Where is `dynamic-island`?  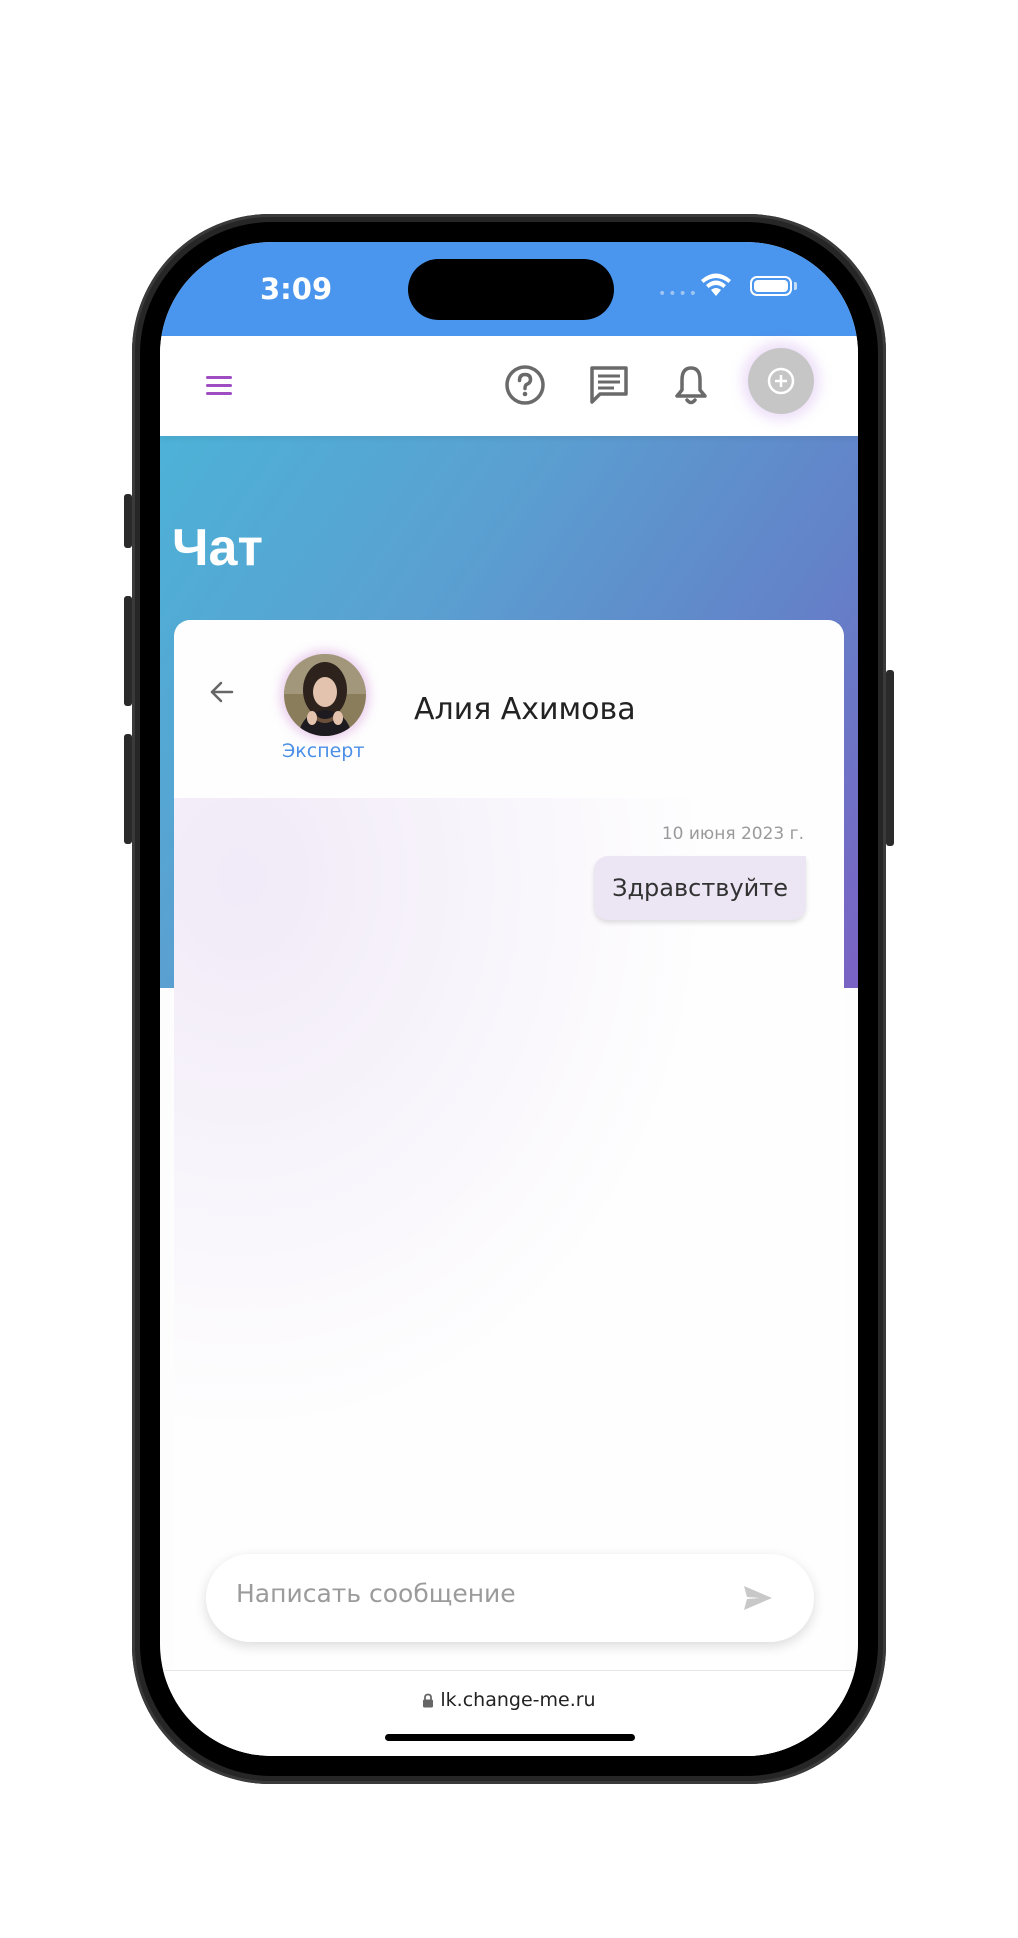 dynamic-island is located at coordinates (511, 289).